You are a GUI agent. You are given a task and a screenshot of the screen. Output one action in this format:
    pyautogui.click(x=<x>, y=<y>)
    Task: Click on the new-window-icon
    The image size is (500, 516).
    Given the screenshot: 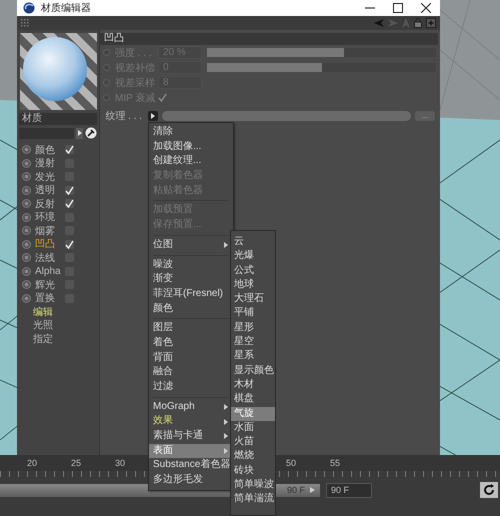 What is the action you would take?
    pyautogui.click(x=431, y=23)
    